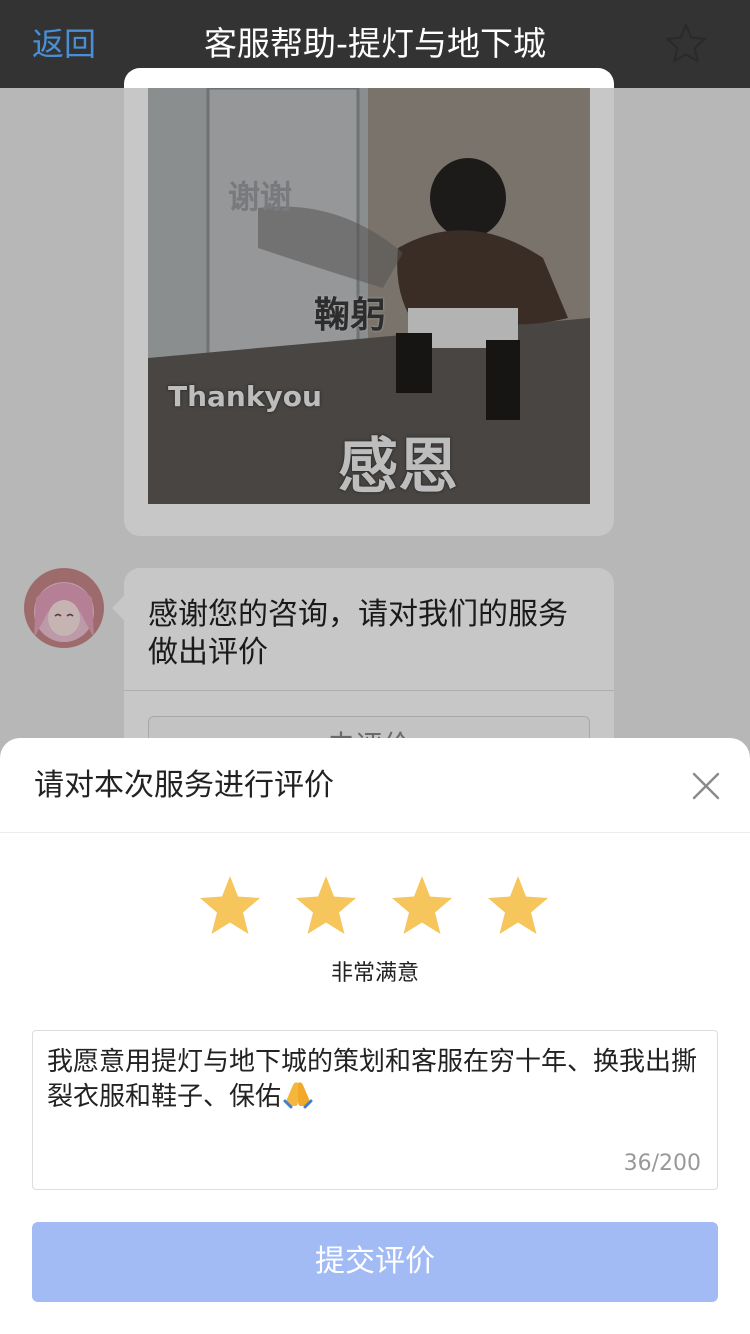 This screenshot has height=1334, width=750. I want to click on close-icon, so click(706, 786).